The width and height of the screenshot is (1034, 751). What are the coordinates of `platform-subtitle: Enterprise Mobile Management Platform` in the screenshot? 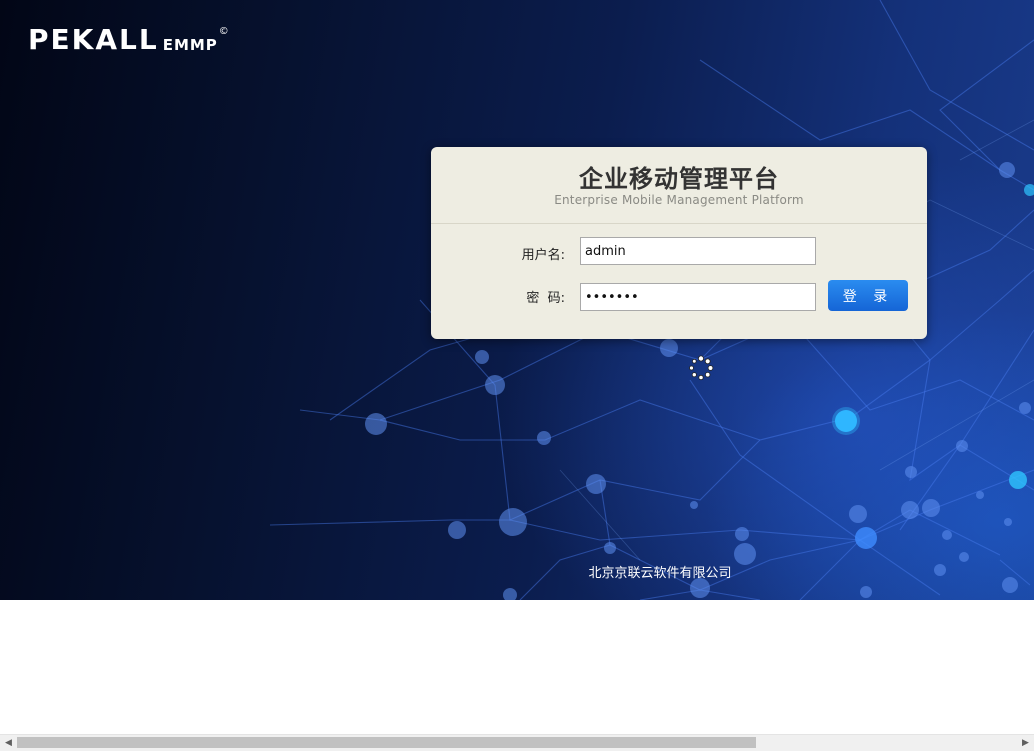 It's located at (679, 200).